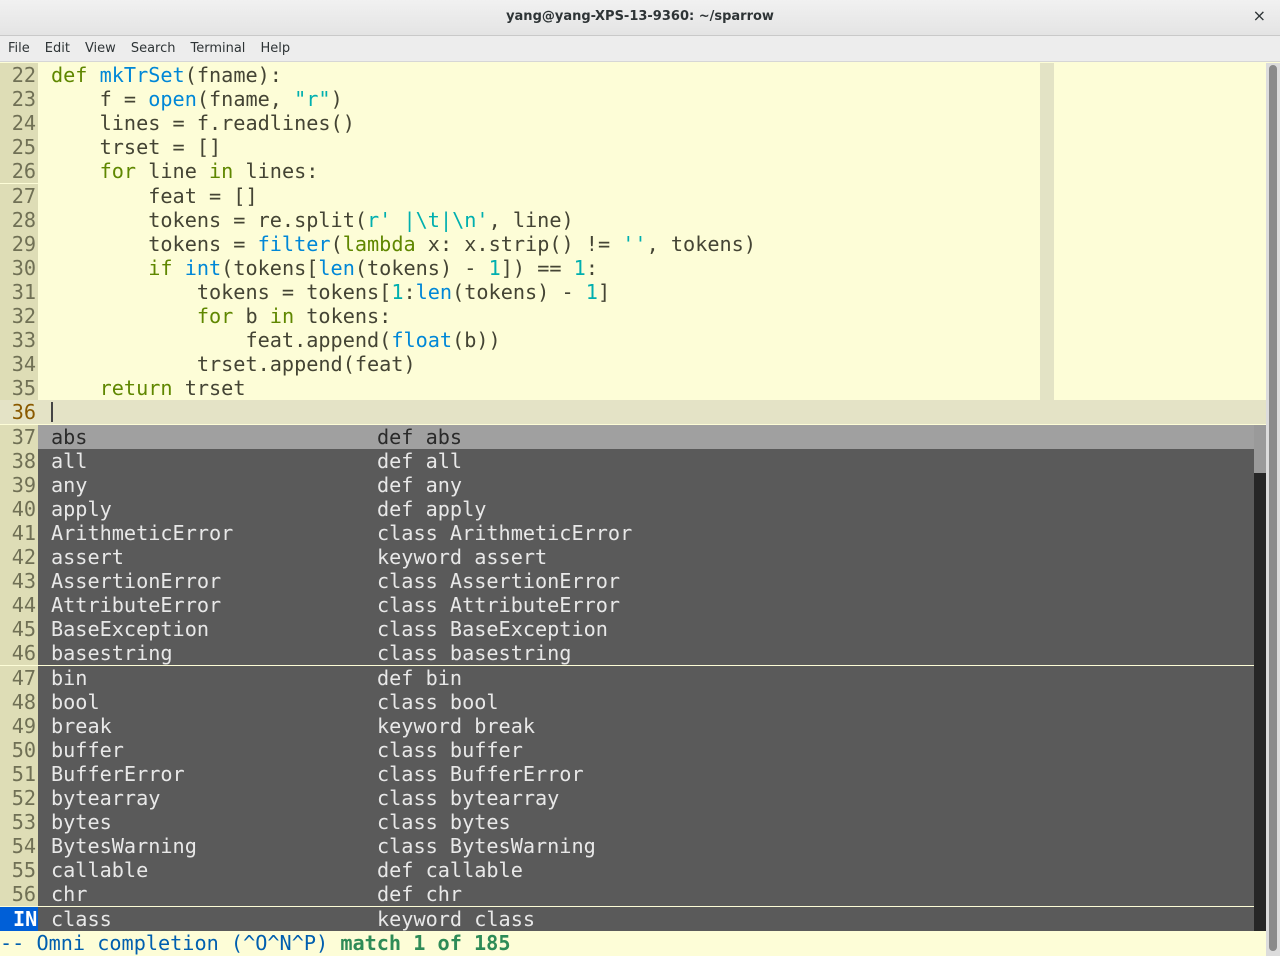 The width and height of the screenshot is (1280, 956). I want to click on completion-kind: def any, so click(420, 484).